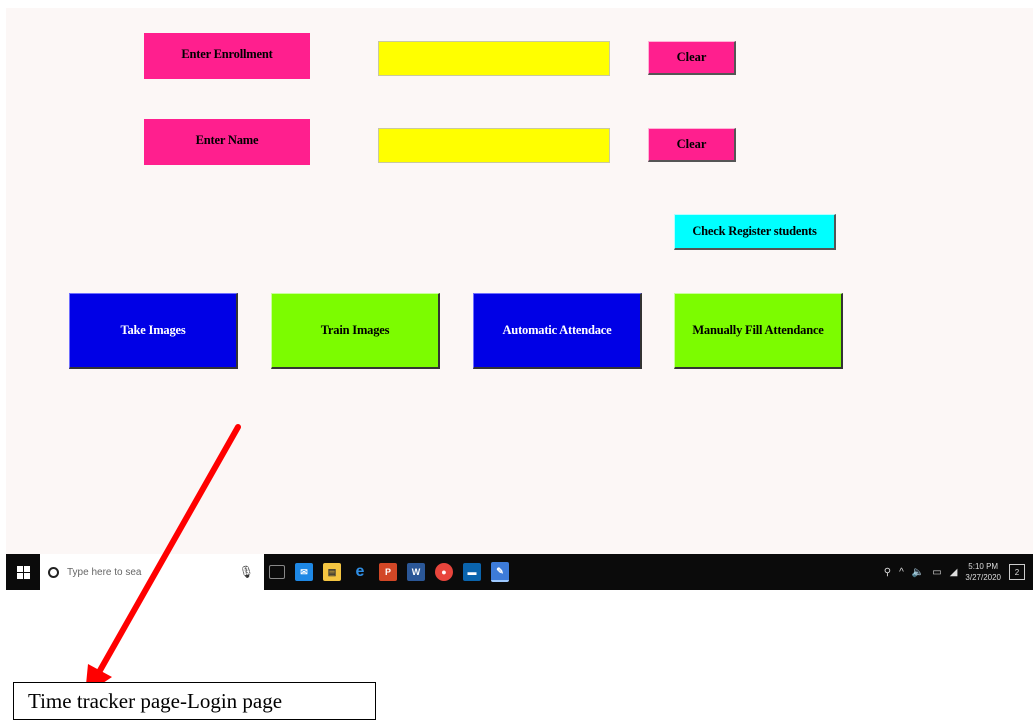  What do you see at coordinates (557, 331) in the screenshot?
I see `automatic-attendance-button: Automatic Attendace` at bounding box center [557, 331].